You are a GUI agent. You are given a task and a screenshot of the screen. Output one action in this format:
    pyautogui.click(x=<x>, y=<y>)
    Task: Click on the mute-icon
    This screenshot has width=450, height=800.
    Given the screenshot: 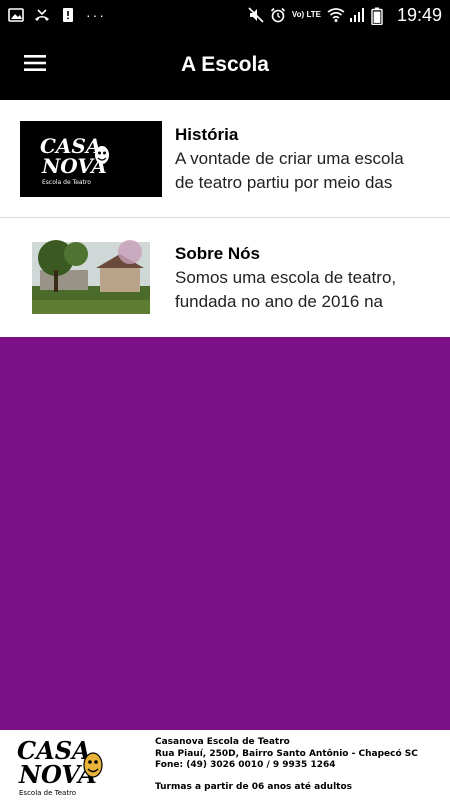 What is the action you would take?
    pyautogui.click(x=256, y=15)
    